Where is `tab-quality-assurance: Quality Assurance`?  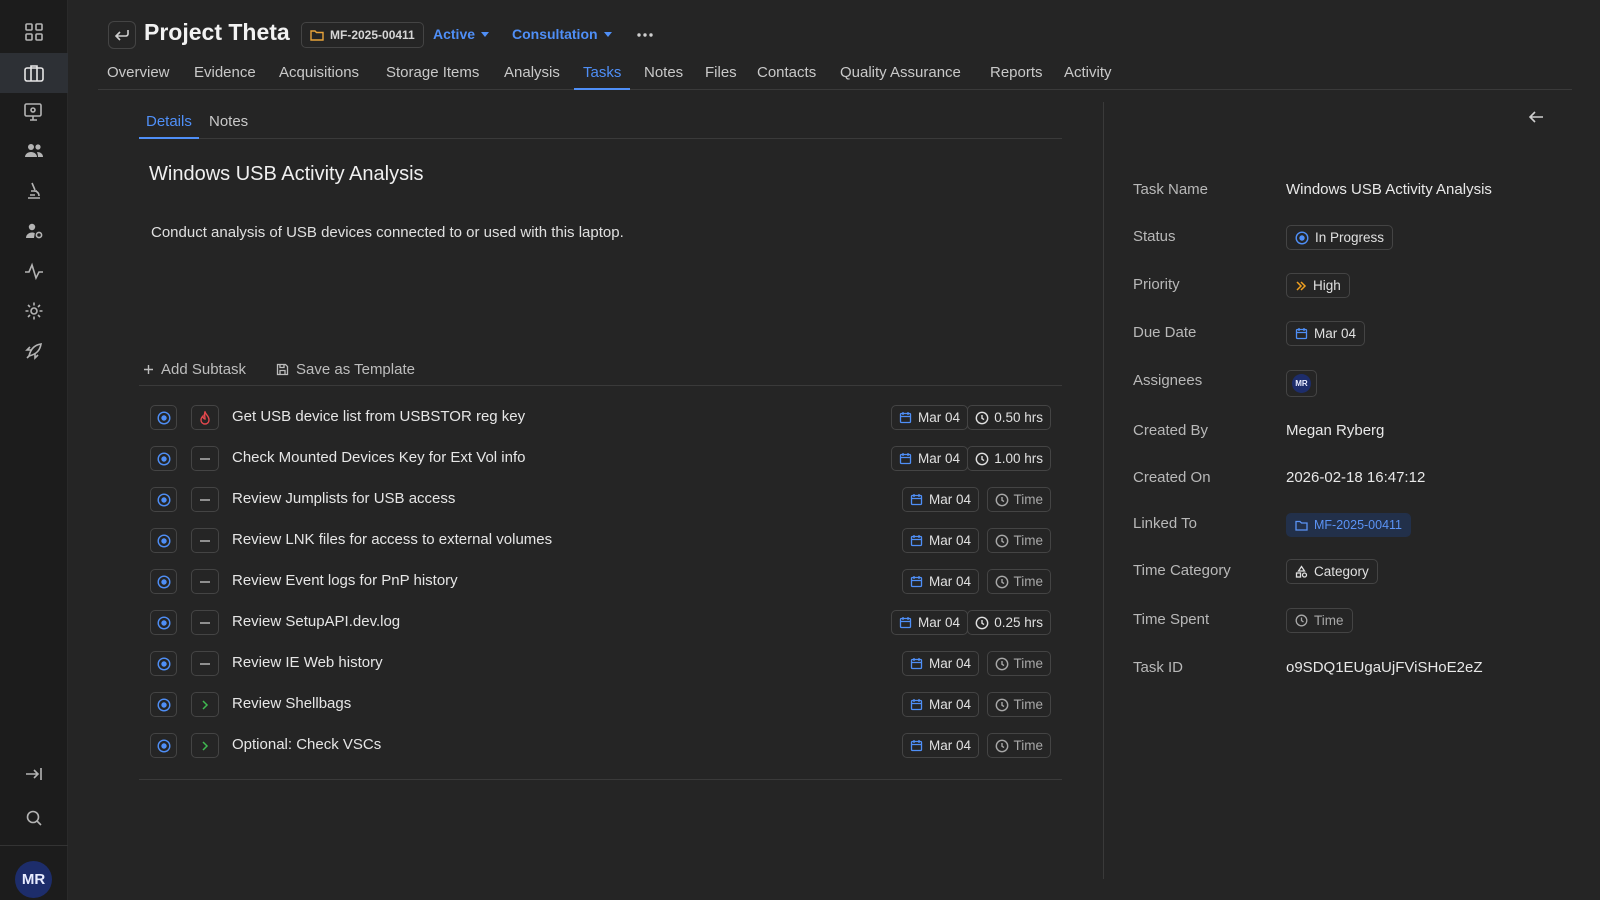 tab-quality-assurance: Quality Assurance is located at coordinates (900, 77).